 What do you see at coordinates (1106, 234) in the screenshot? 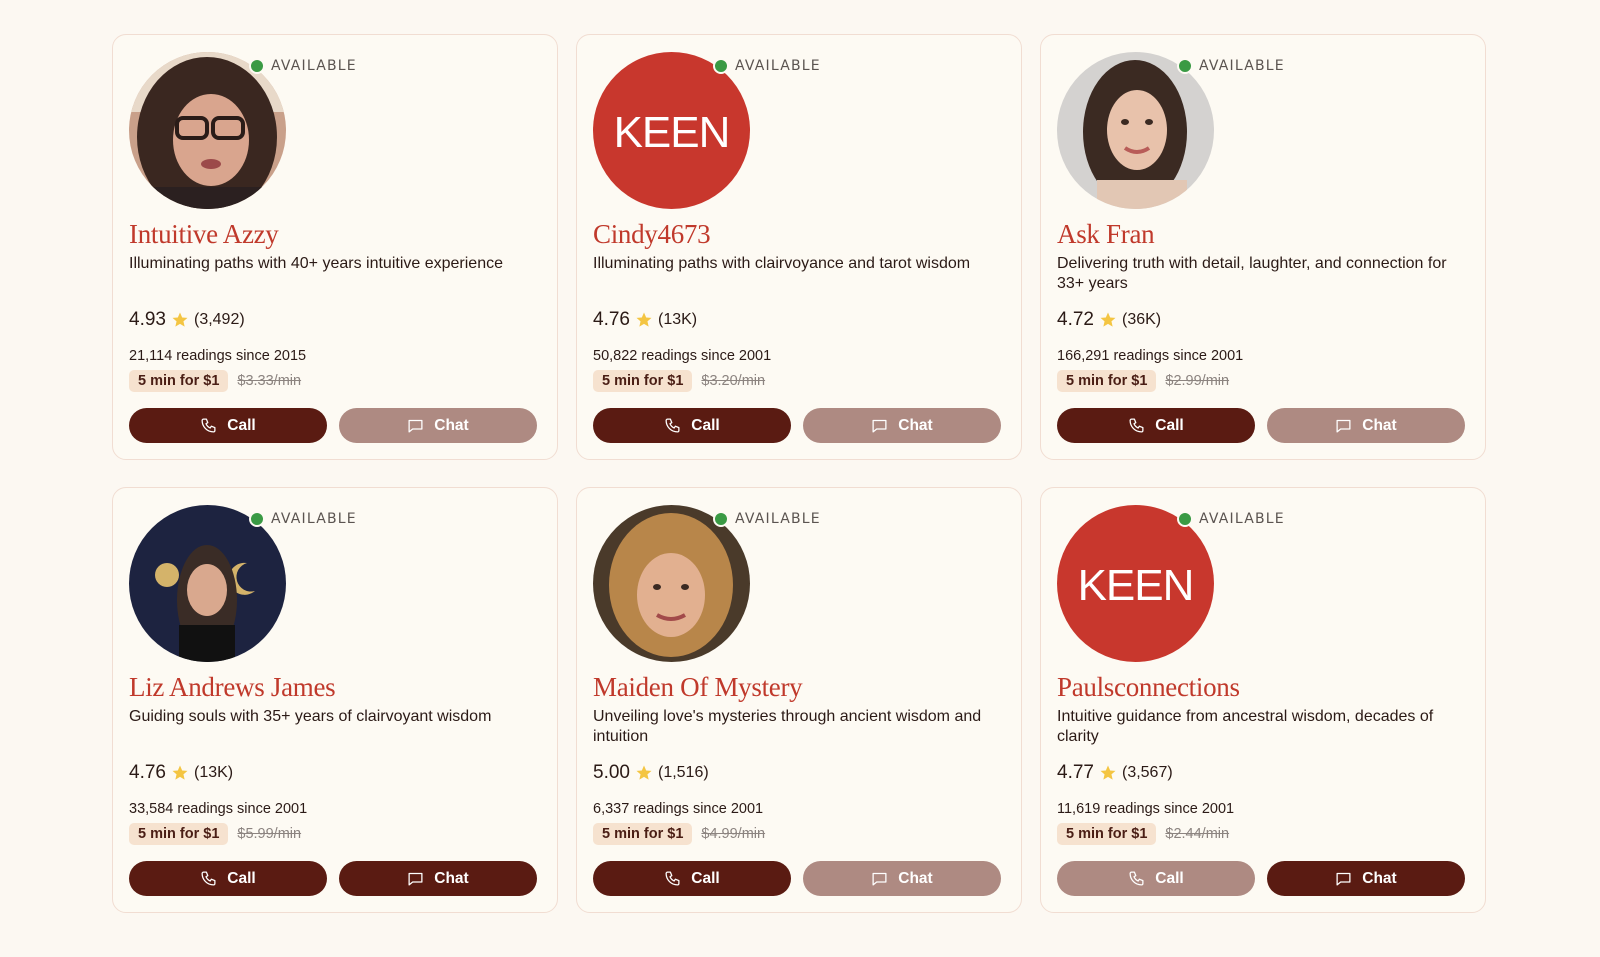
I see `advisor-name: Ask Fran` at bounding box center [1106, 234].